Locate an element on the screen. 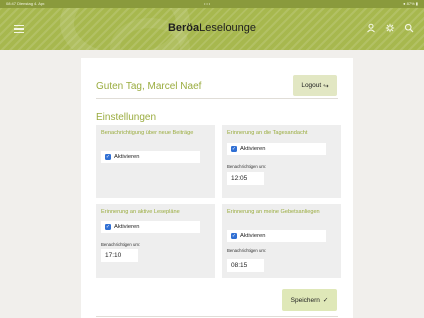 The image size is (424, 318). search-icon is located at coordinates (409, 28).